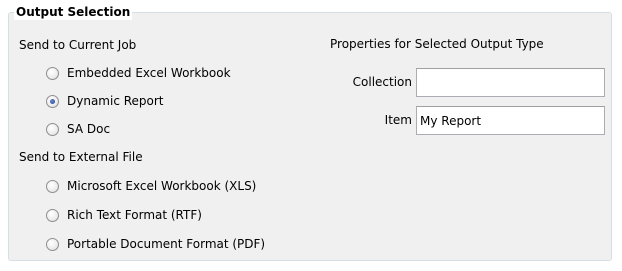 The height and width of the screenshot is (271, 622). What do you see at coordinates (398, 120) in the screenshot?
I see `item-label: Item` at bounding box center [398, 120].